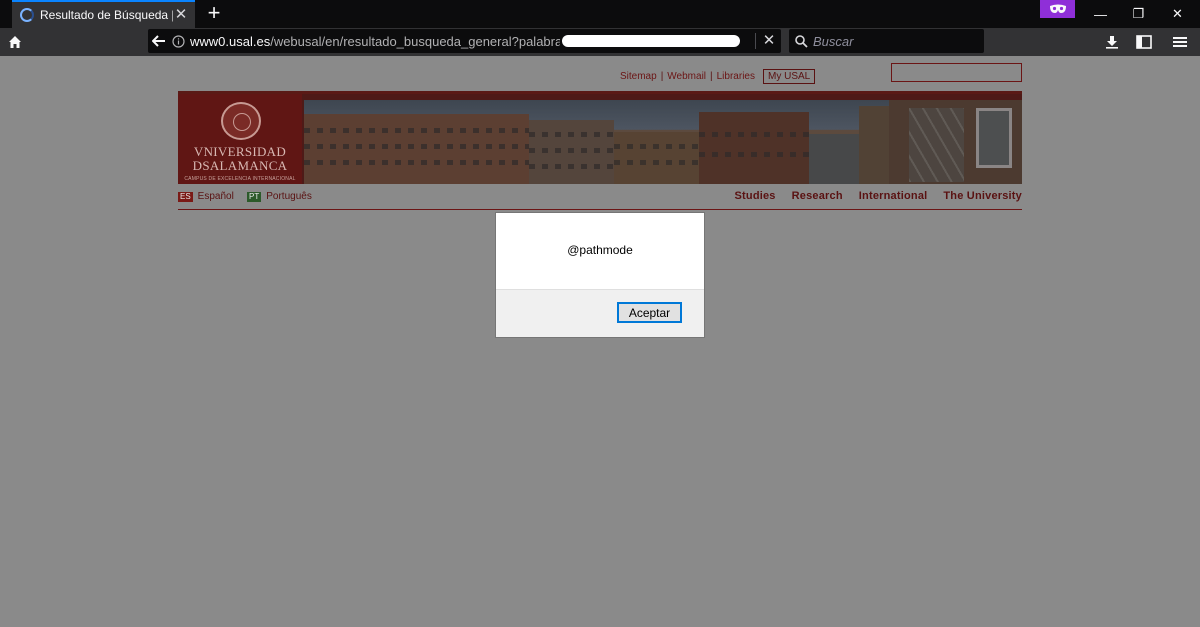 The width and height of the screenshot is (1200, 627). Describe the element at coordinates (789, 76) in the screenshot. I see `my-usal-button: My USAL` at that location.